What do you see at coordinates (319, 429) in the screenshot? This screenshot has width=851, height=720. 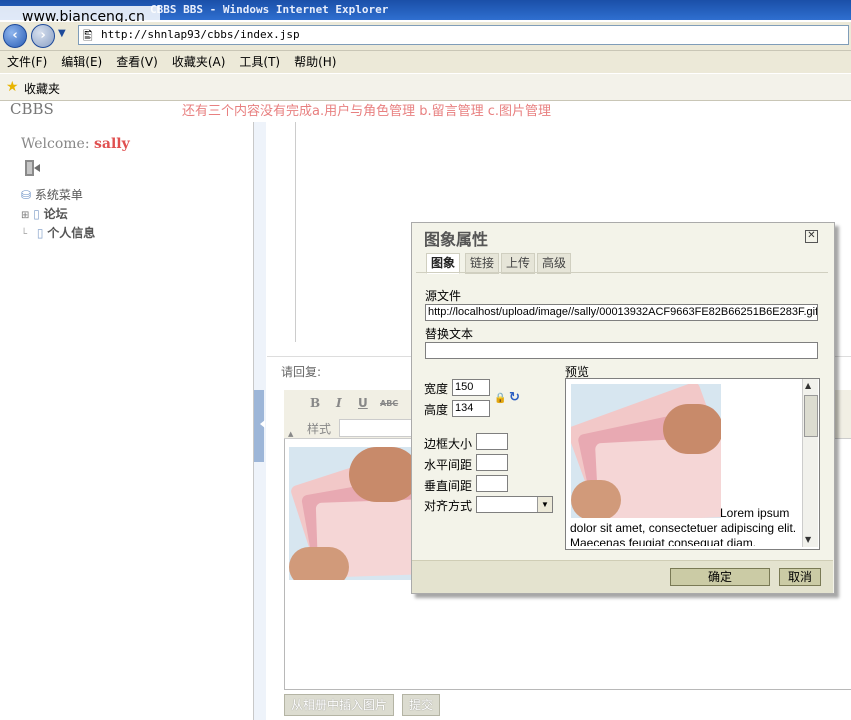 I see `style-label: 样式` at bounding box center [319, 429].